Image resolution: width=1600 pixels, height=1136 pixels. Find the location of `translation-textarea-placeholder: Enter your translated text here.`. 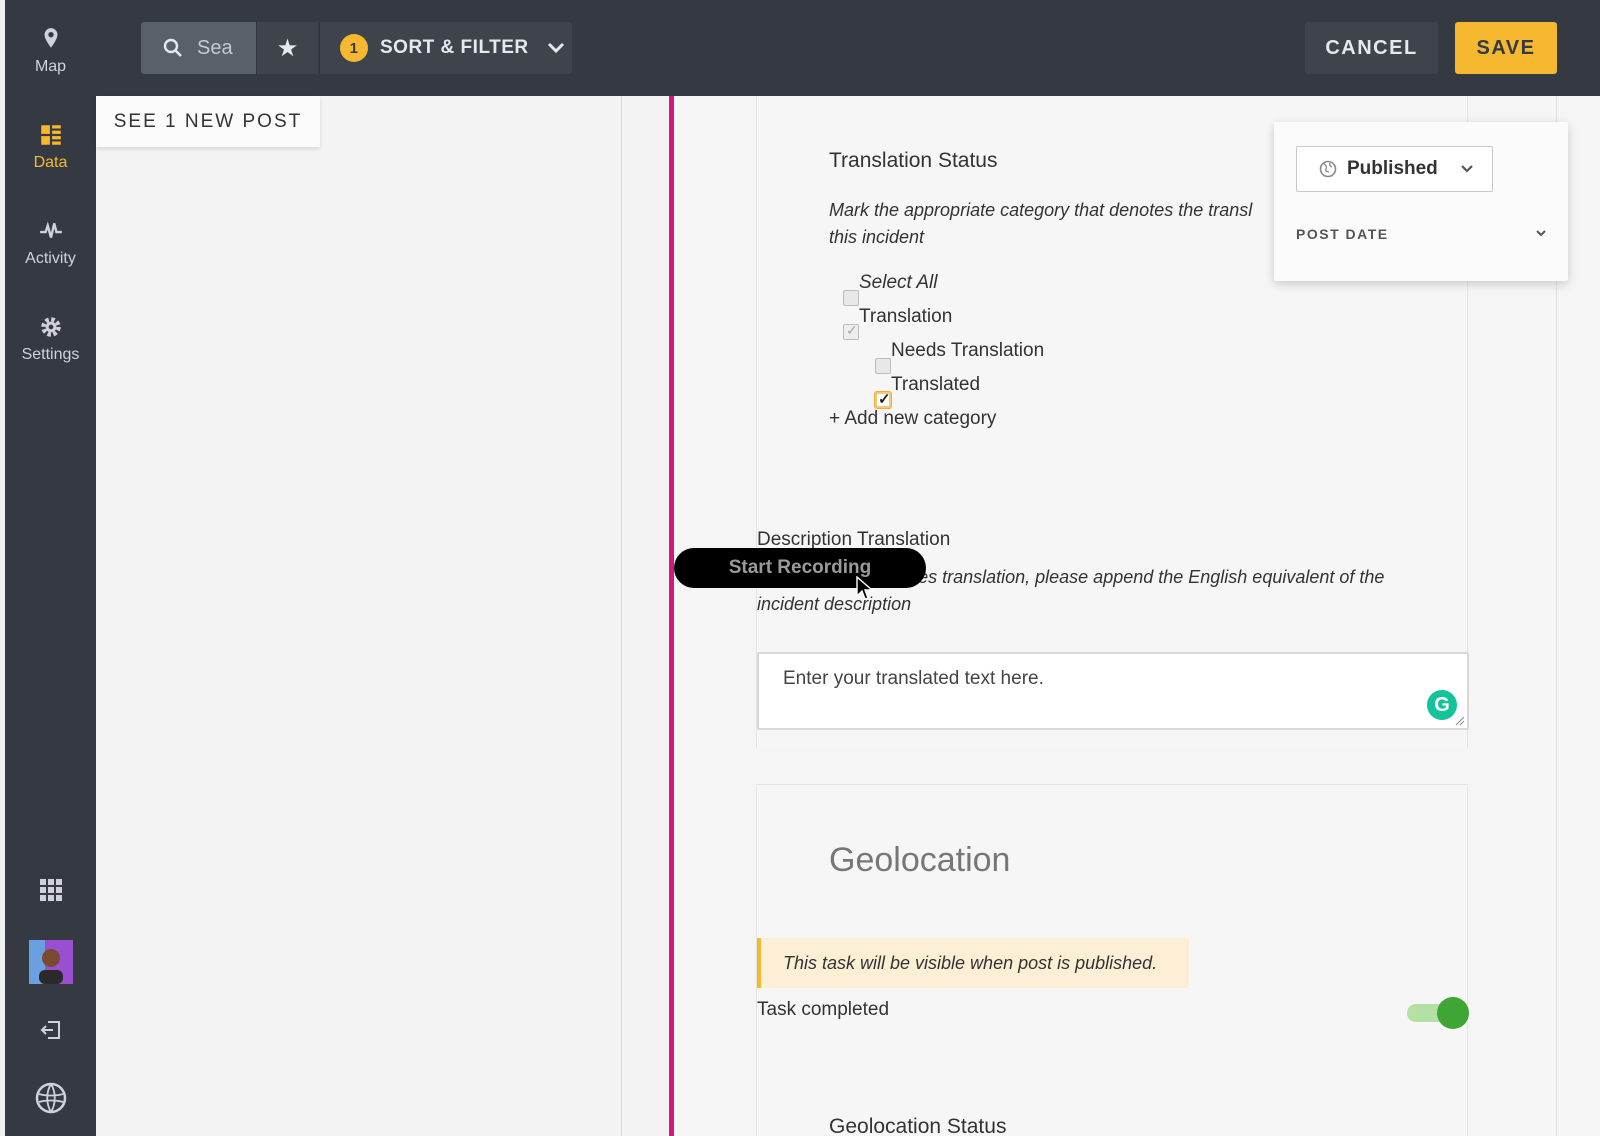

translation-textarea-placeholder: Enter your translated text here. is located at coordinates (913, 678).